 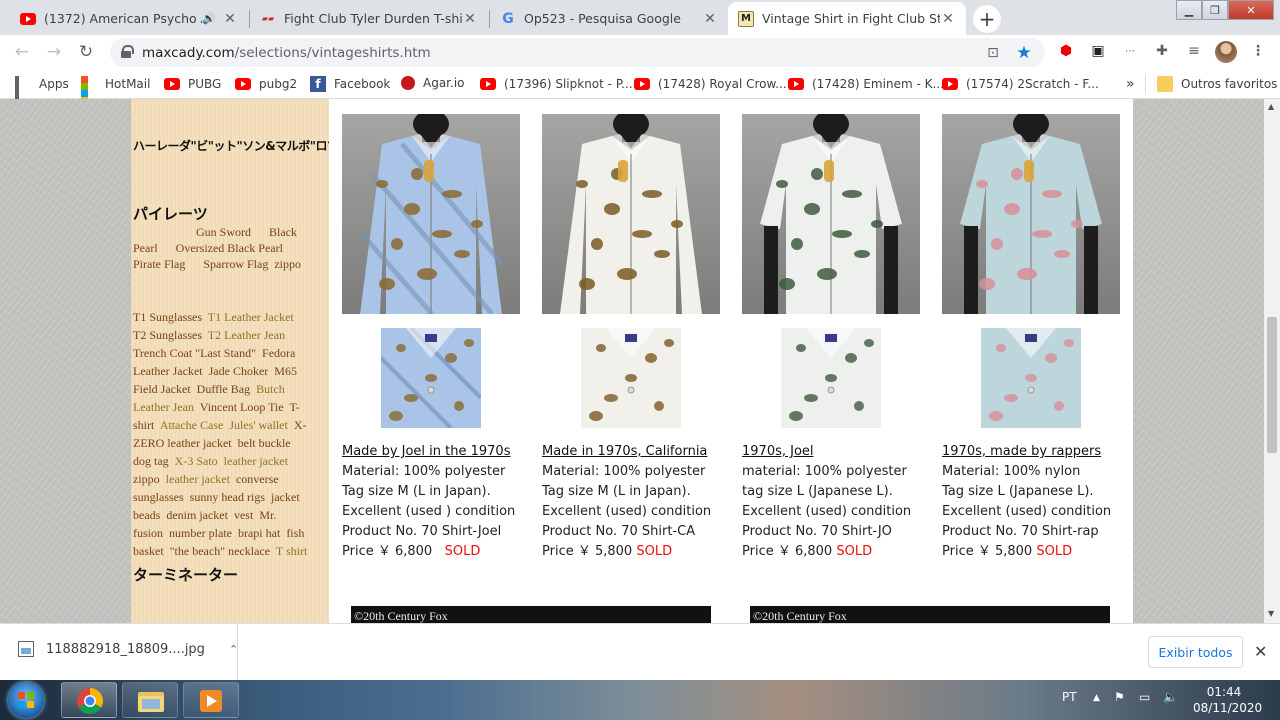 I want to click on taskbar-explorer, so click(x=150, y=700).